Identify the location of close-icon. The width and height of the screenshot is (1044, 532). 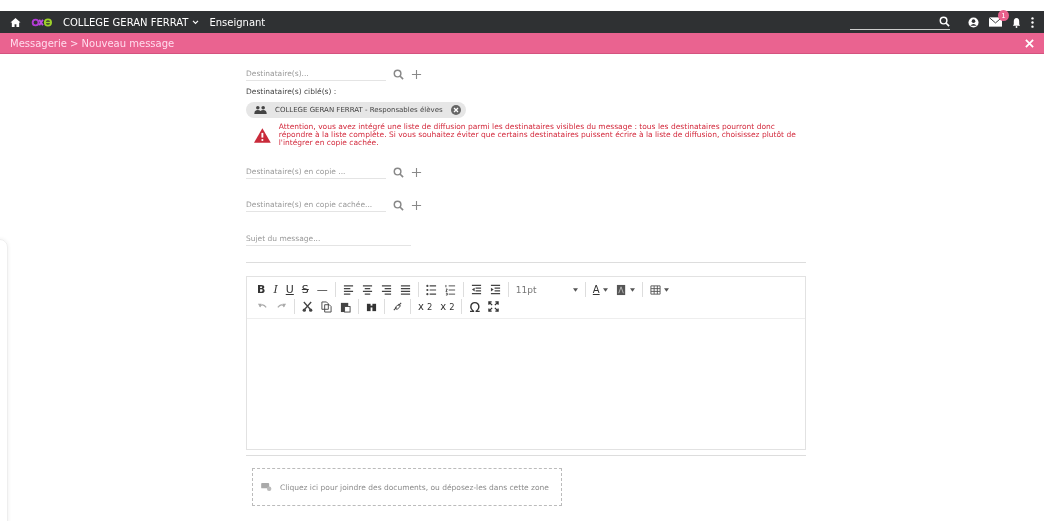
(1029, 43).